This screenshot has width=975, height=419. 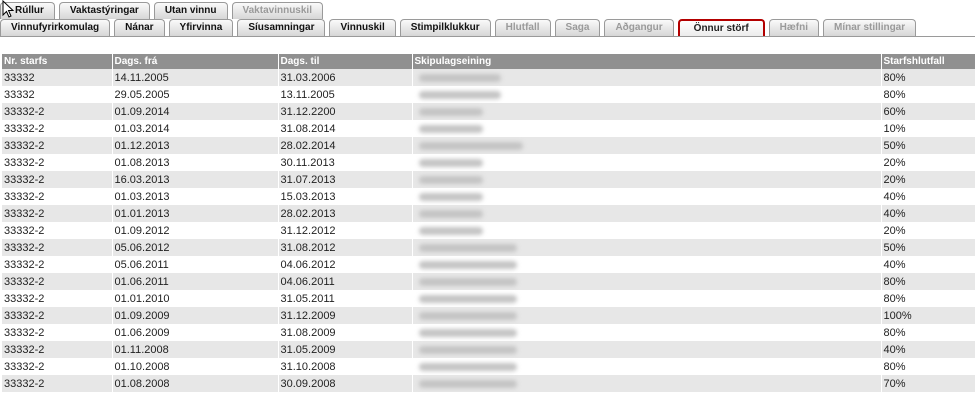 I want to click on tab-adgangur: Aðgangur, so click(x=639, y=27).